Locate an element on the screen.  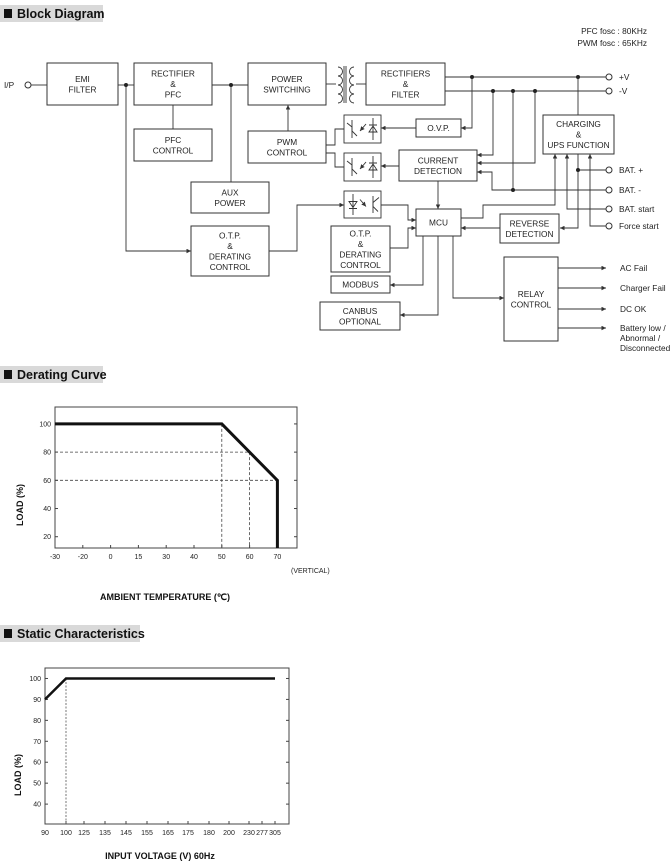
block-label: PWM is located at coordinates (287, 142).